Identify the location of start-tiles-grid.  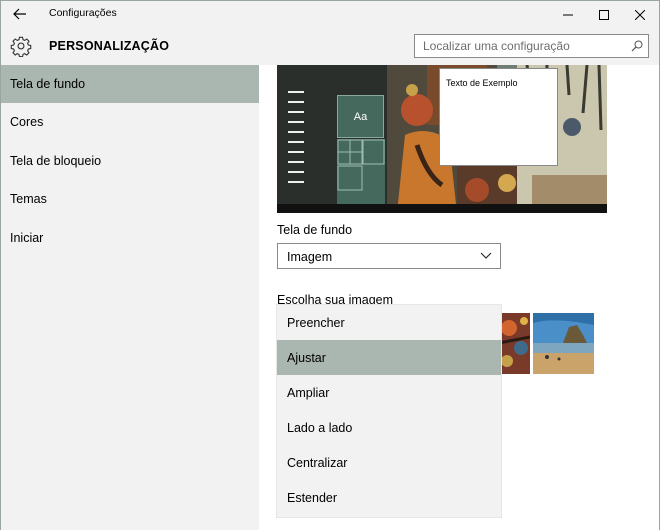
(361, 171).